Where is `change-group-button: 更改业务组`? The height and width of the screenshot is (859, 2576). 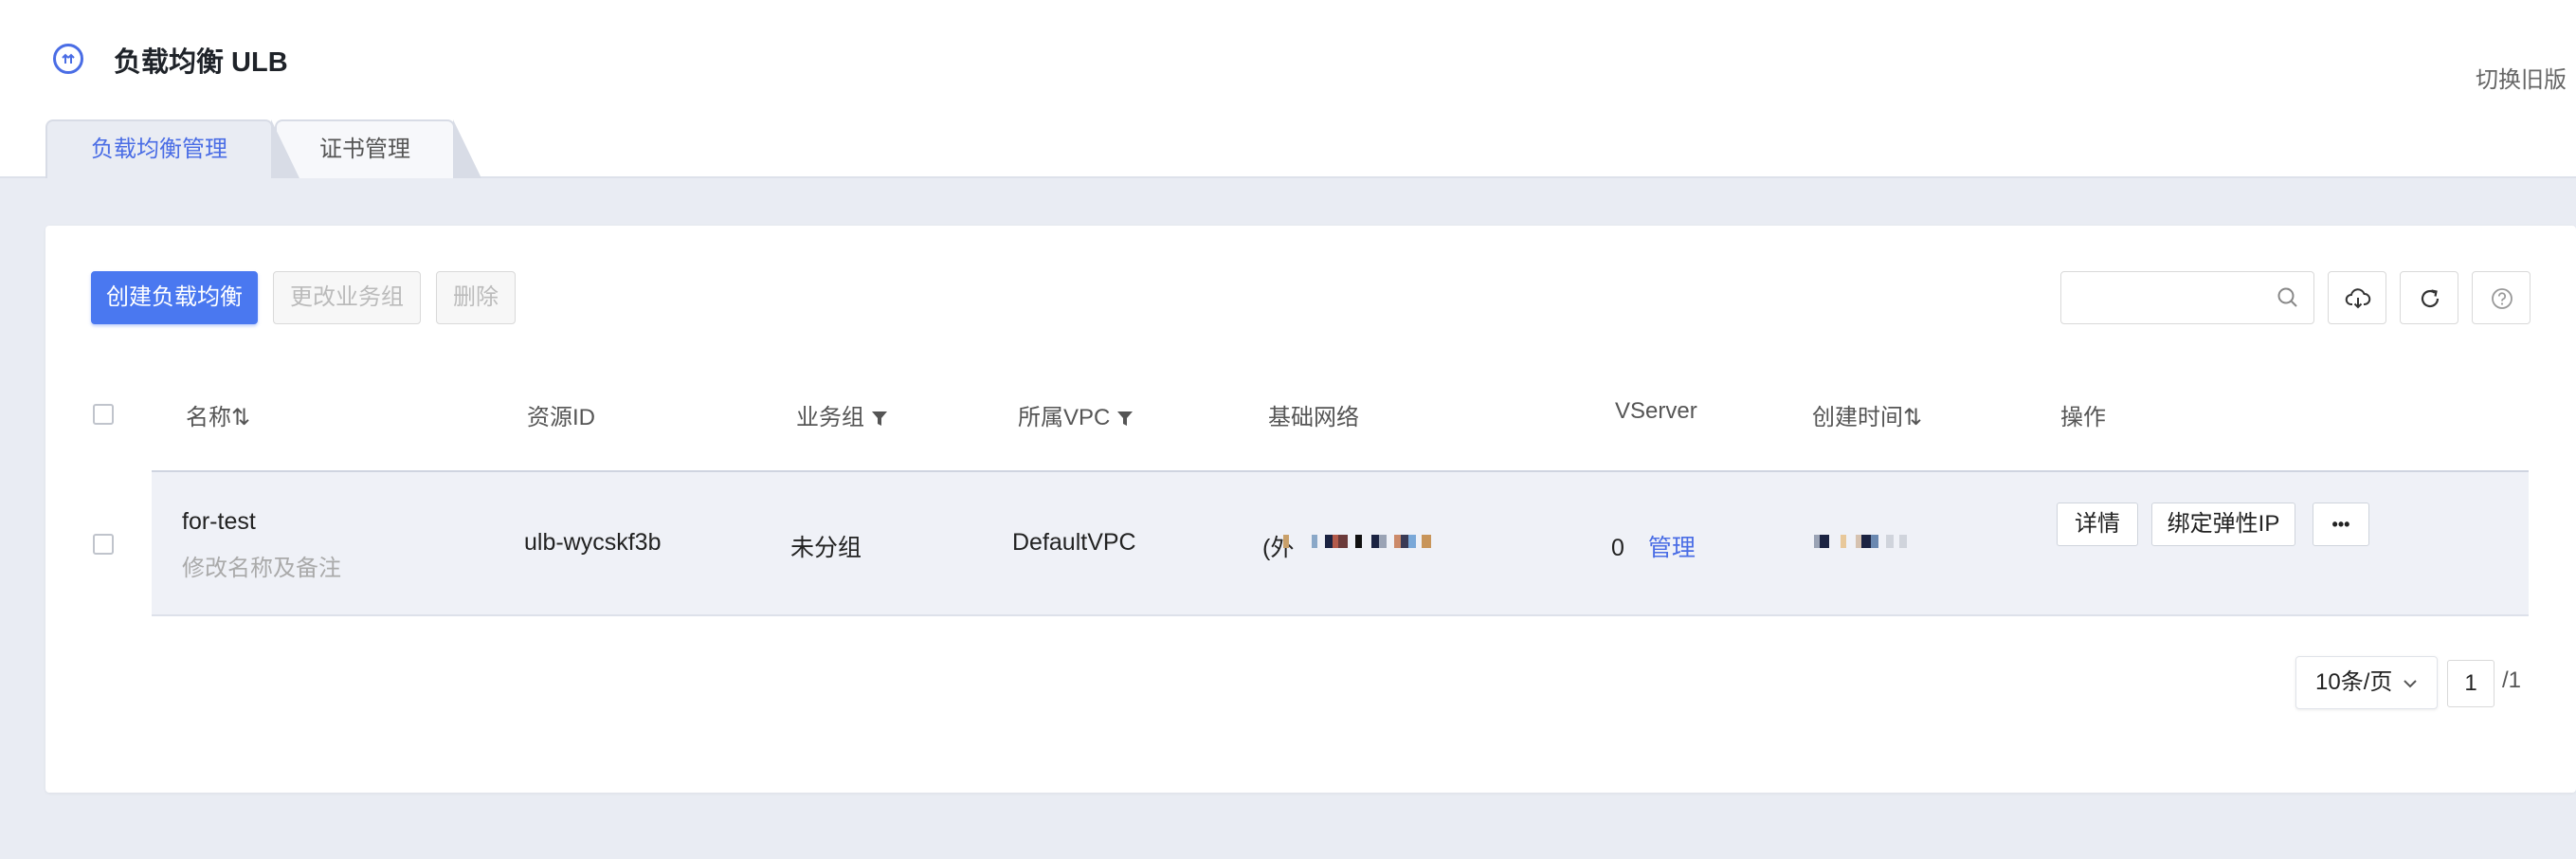 change-group-button: 更改业务组 is located at coordinates (347, 297).